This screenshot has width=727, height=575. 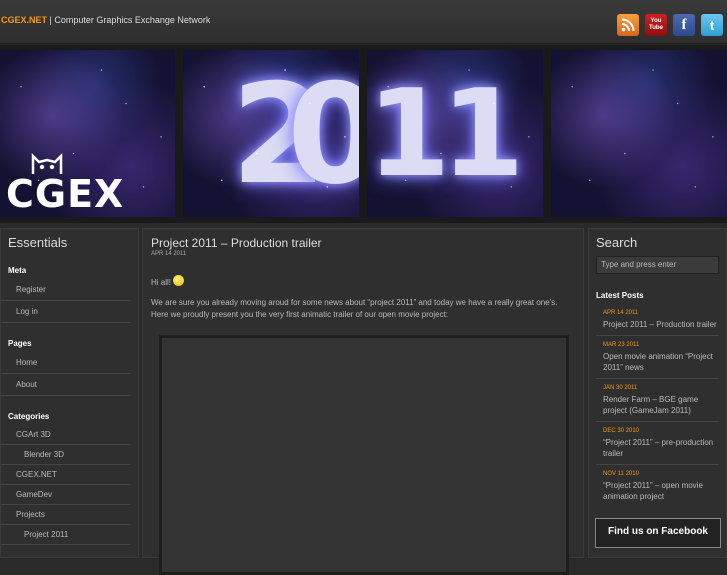 What do you see at coordinates (66, 312) in the screenshot?
I see `nav-login: Log in` at bounding box center [66, 312].